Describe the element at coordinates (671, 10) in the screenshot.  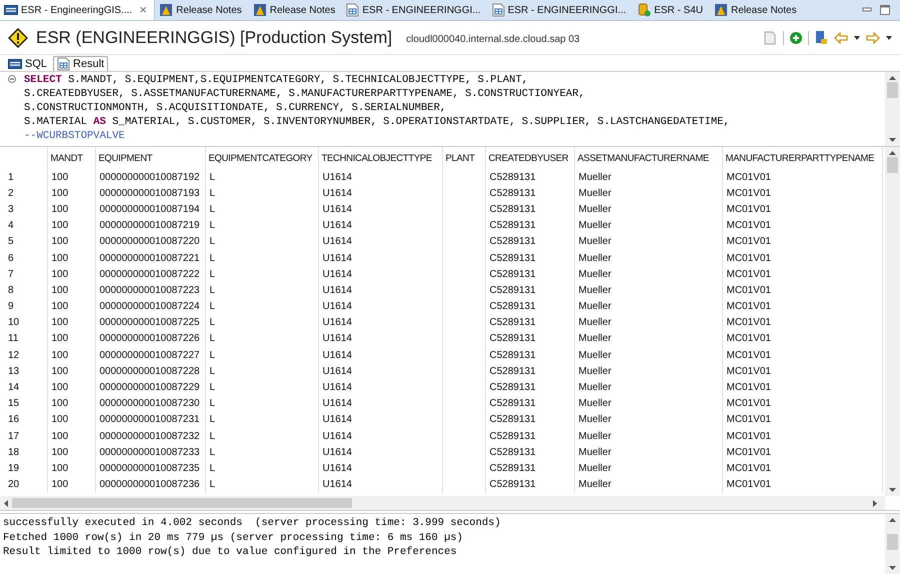
I see `editor-tab: ESR - S4U` at that location.